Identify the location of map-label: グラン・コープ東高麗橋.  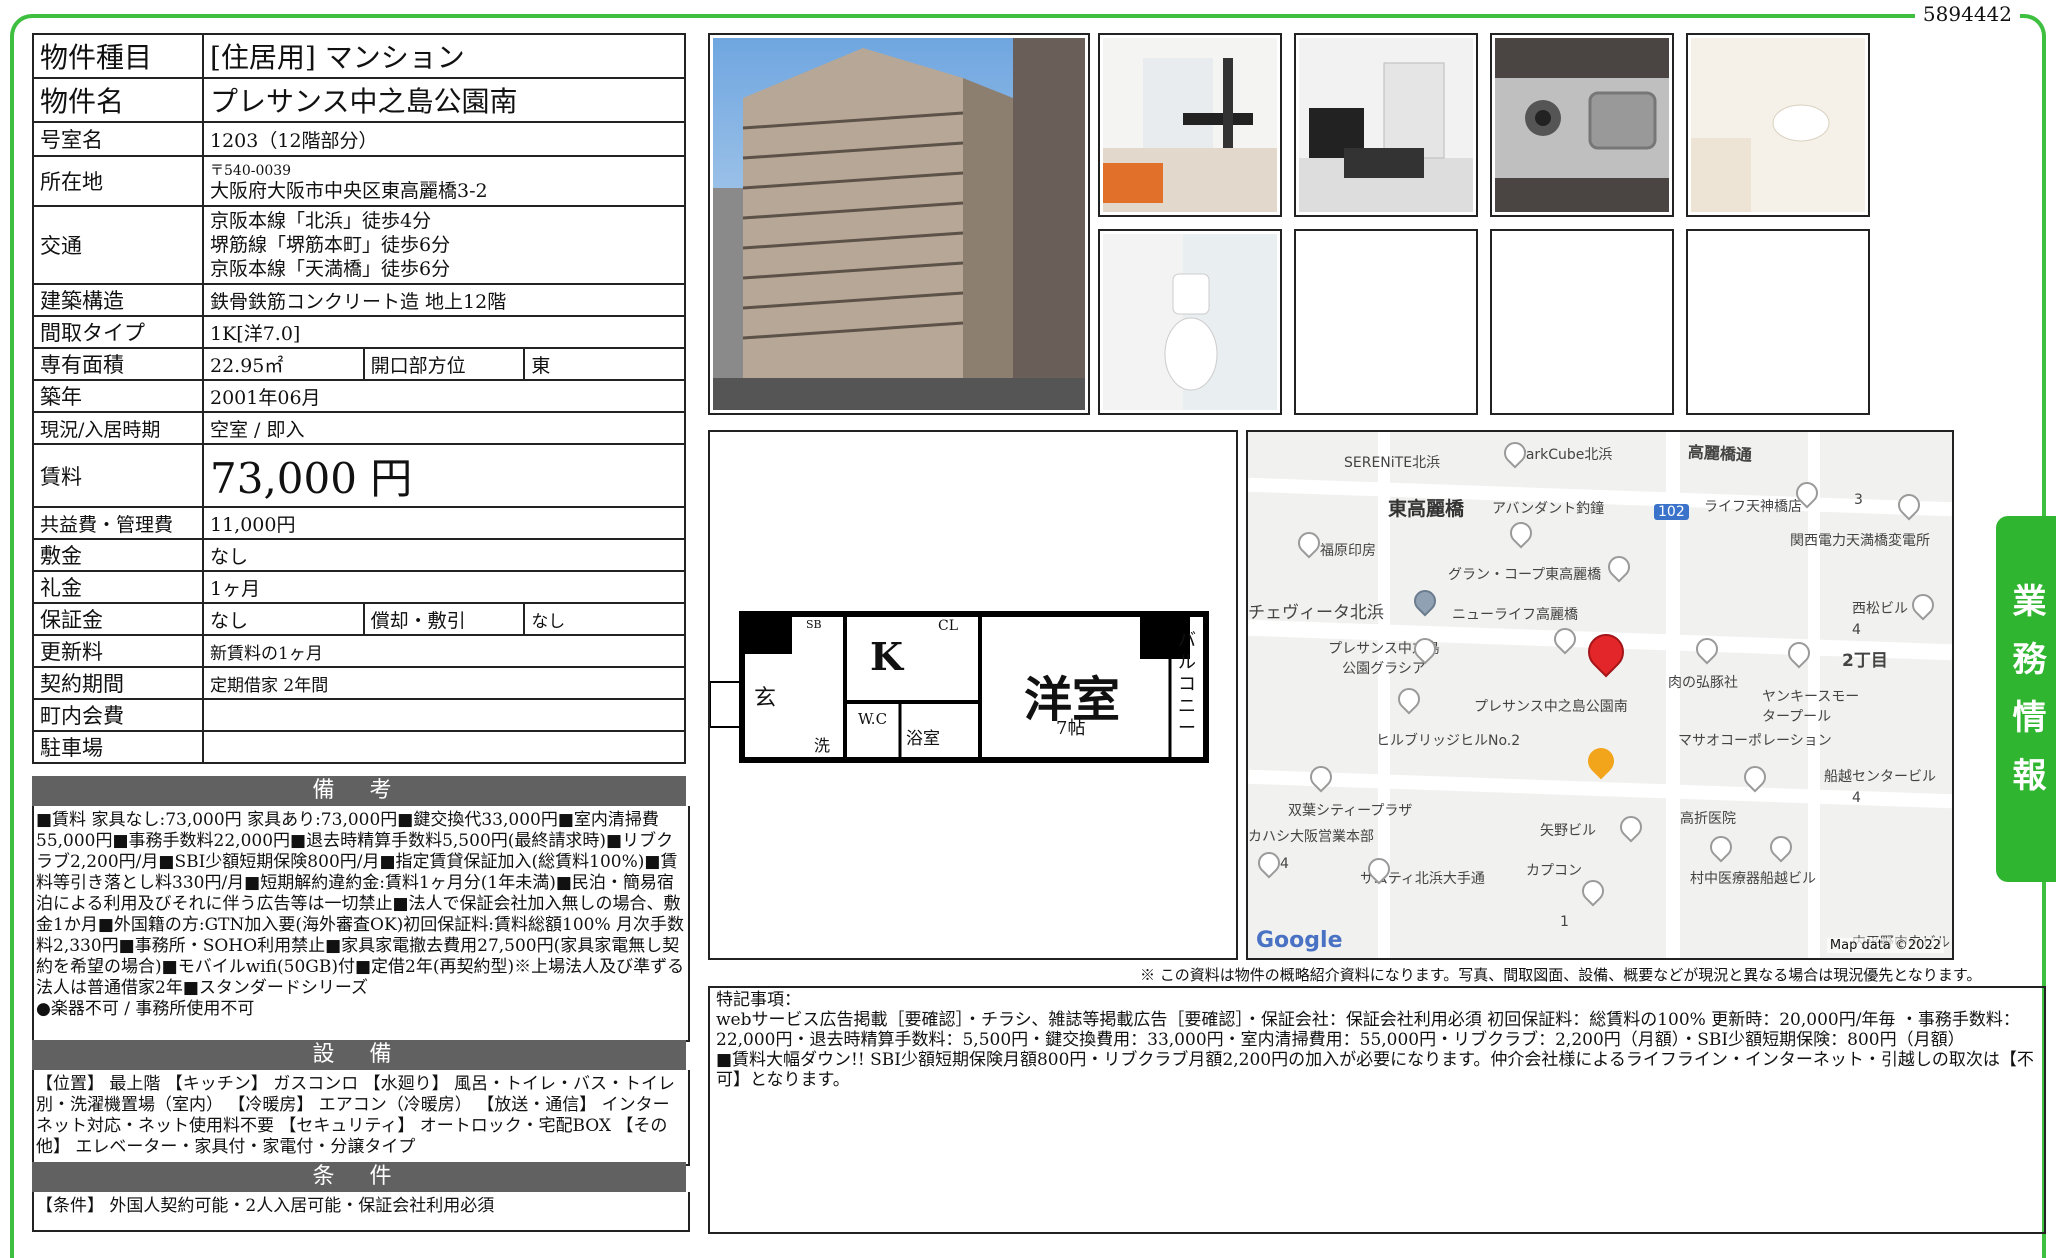
(1525, 575).